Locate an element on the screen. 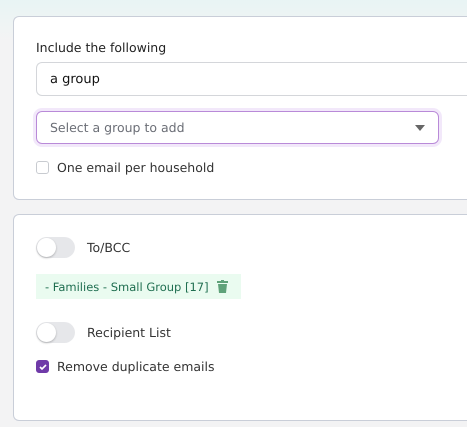 Image resolution: width=467 pixels, height=427 pixels. input-field: a group is located at coordinates (251, 79).